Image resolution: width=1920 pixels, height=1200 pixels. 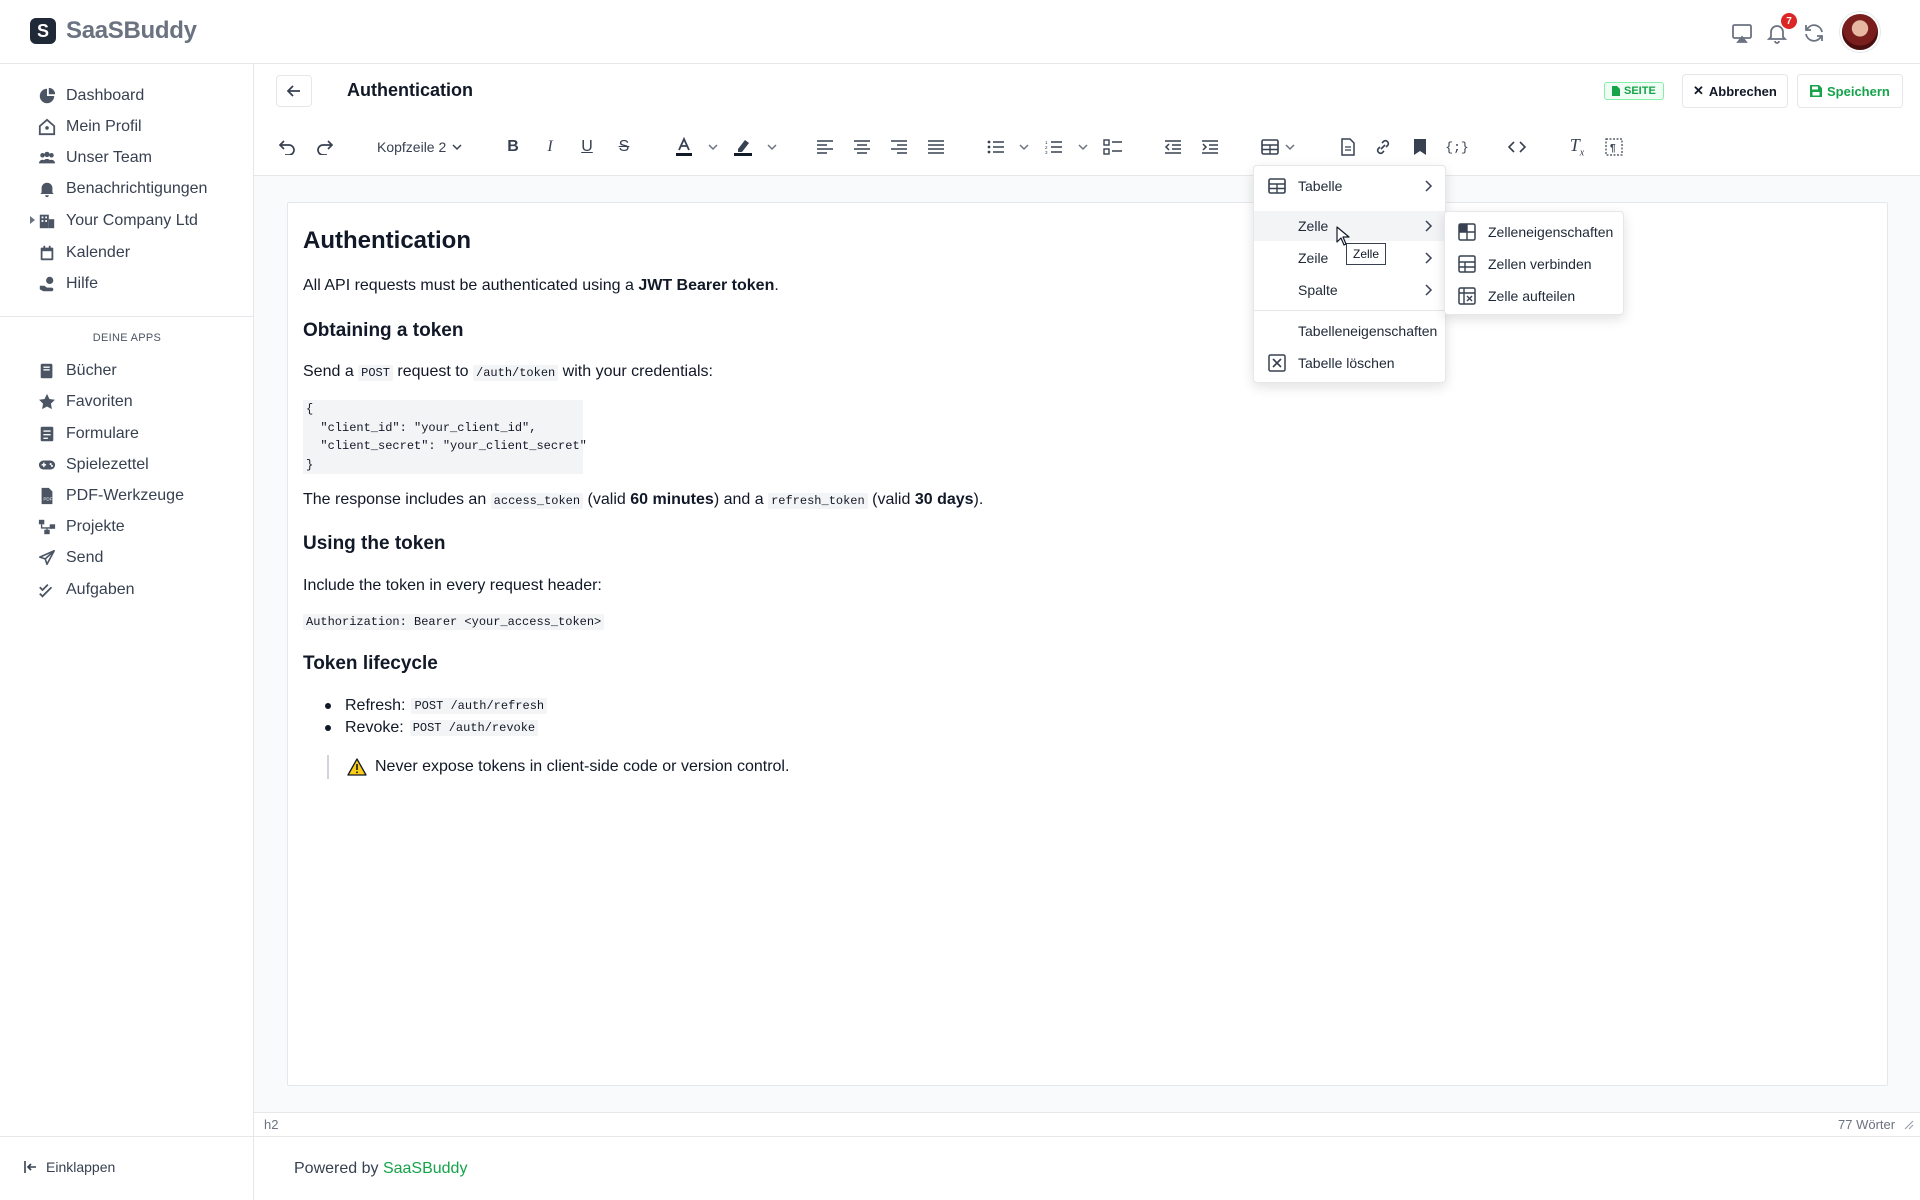 What do you see at coordinates (1457, 147) in the screenshot?
I see `code-sample-button: {;}` at bounding box center [1457, 147].